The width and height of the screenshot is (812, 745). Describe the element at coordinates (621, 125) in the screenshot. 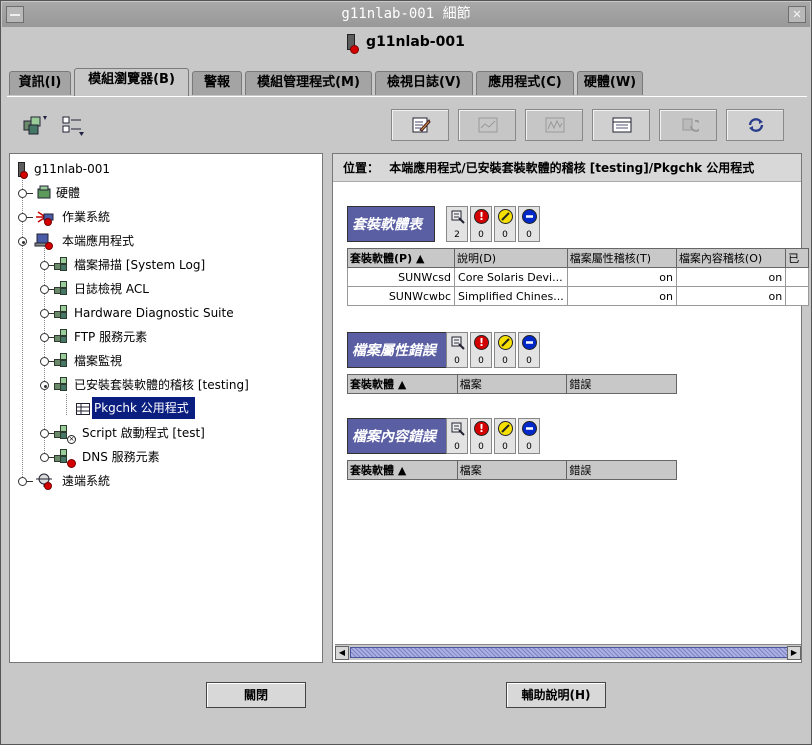

I see `table-view-button` at that location.